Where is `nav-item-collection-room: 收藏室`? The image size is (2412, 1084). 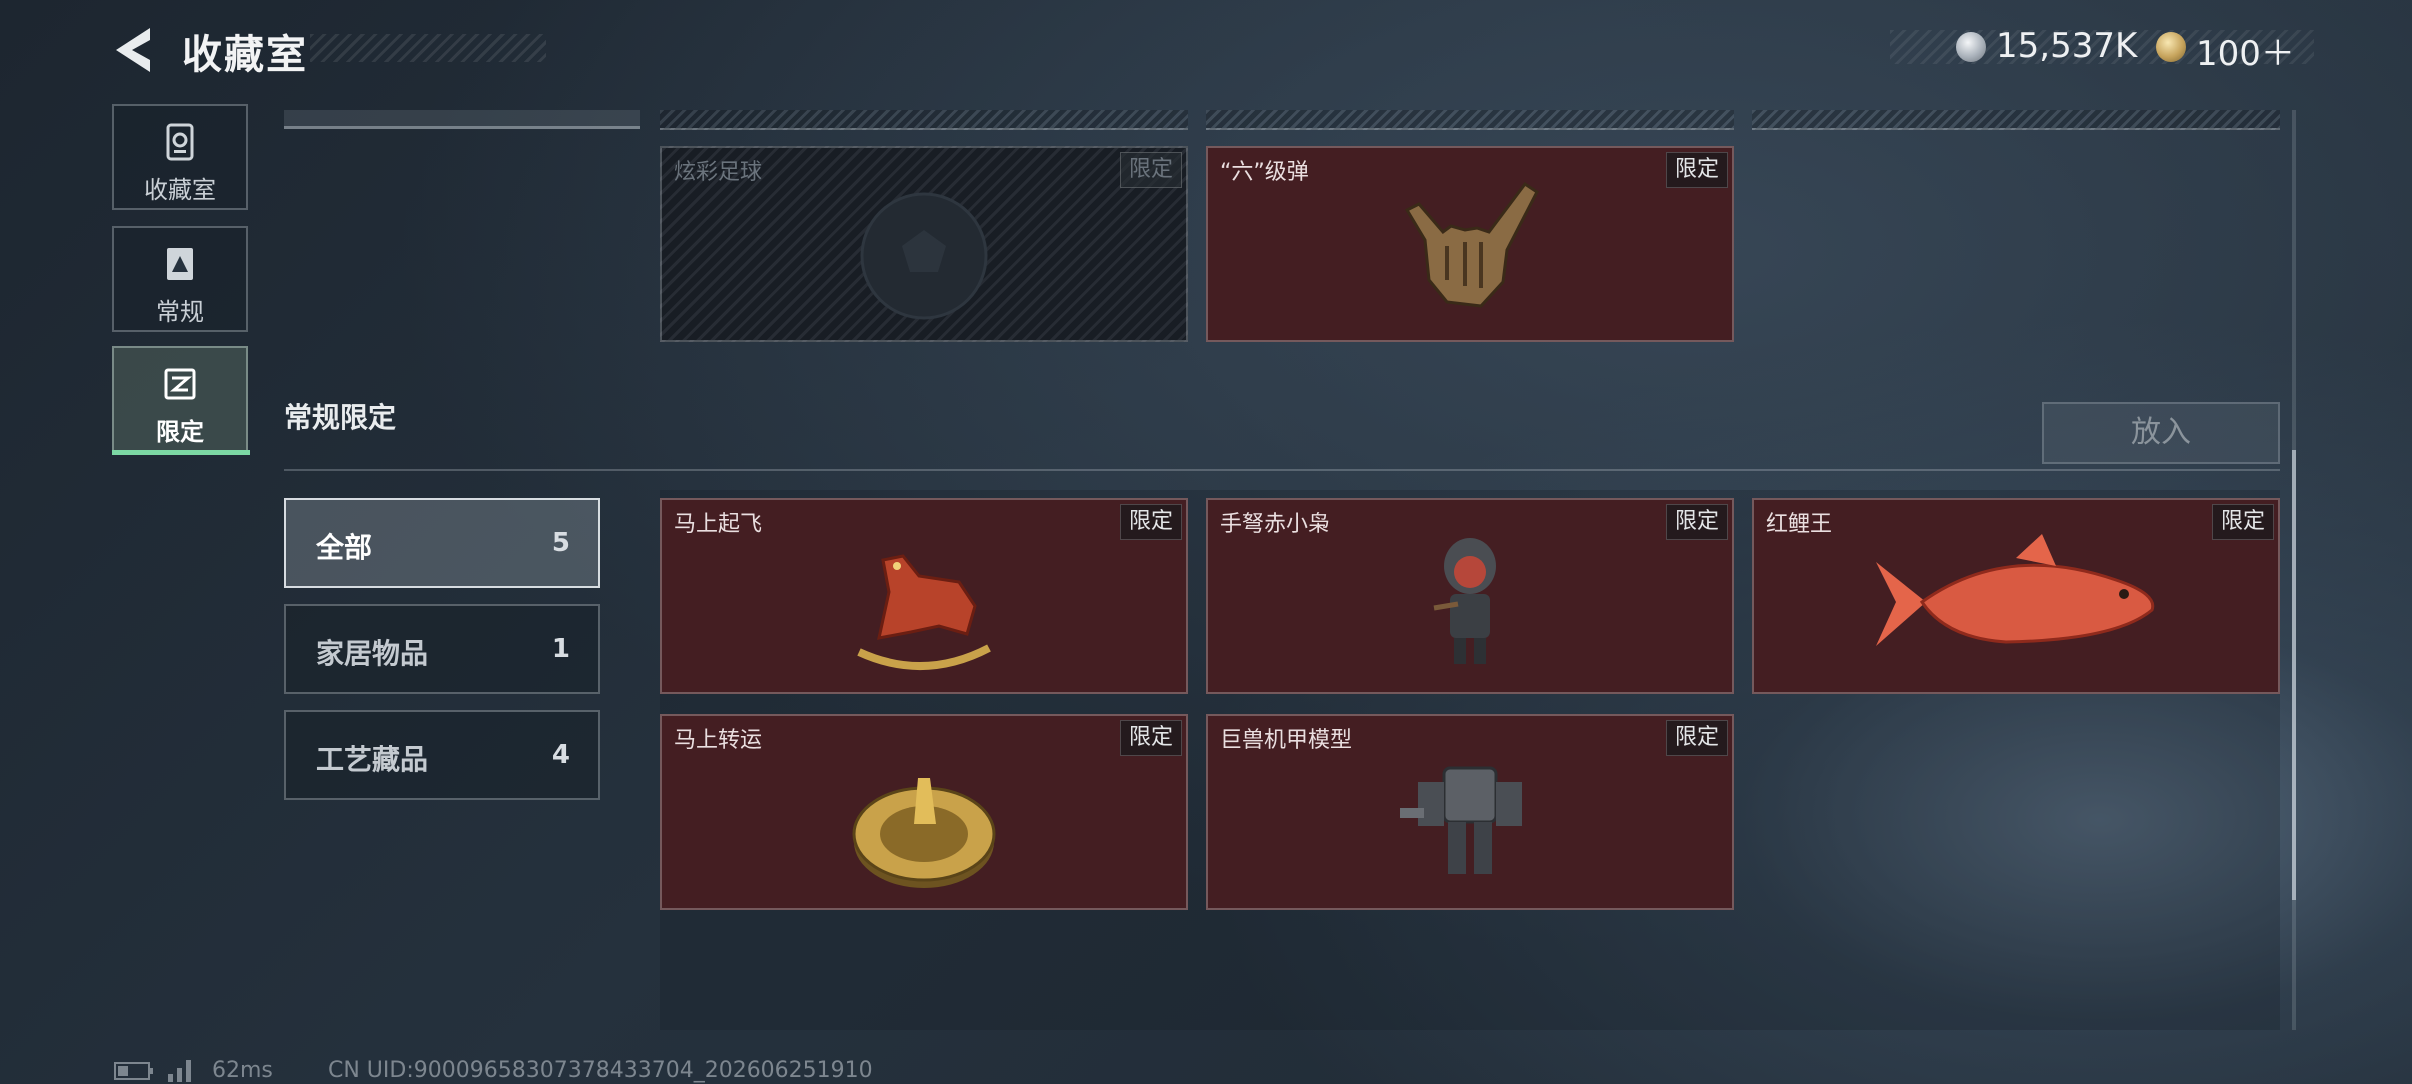
nav-item-collection-room: 收藏室 is located at coordinates (180, 157).